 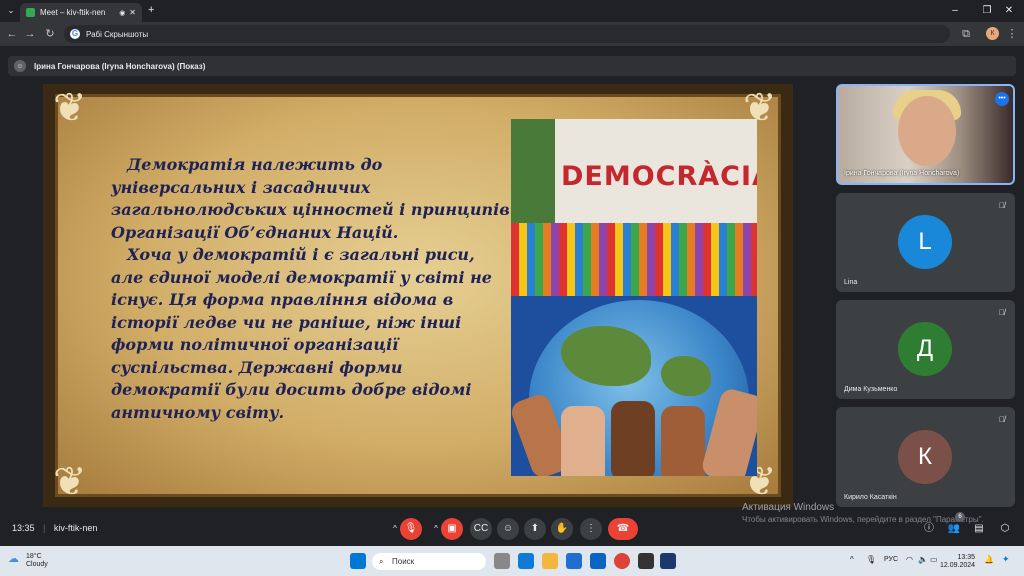 I want to click on reactions-button: ☺, so click(x=508, y=529).